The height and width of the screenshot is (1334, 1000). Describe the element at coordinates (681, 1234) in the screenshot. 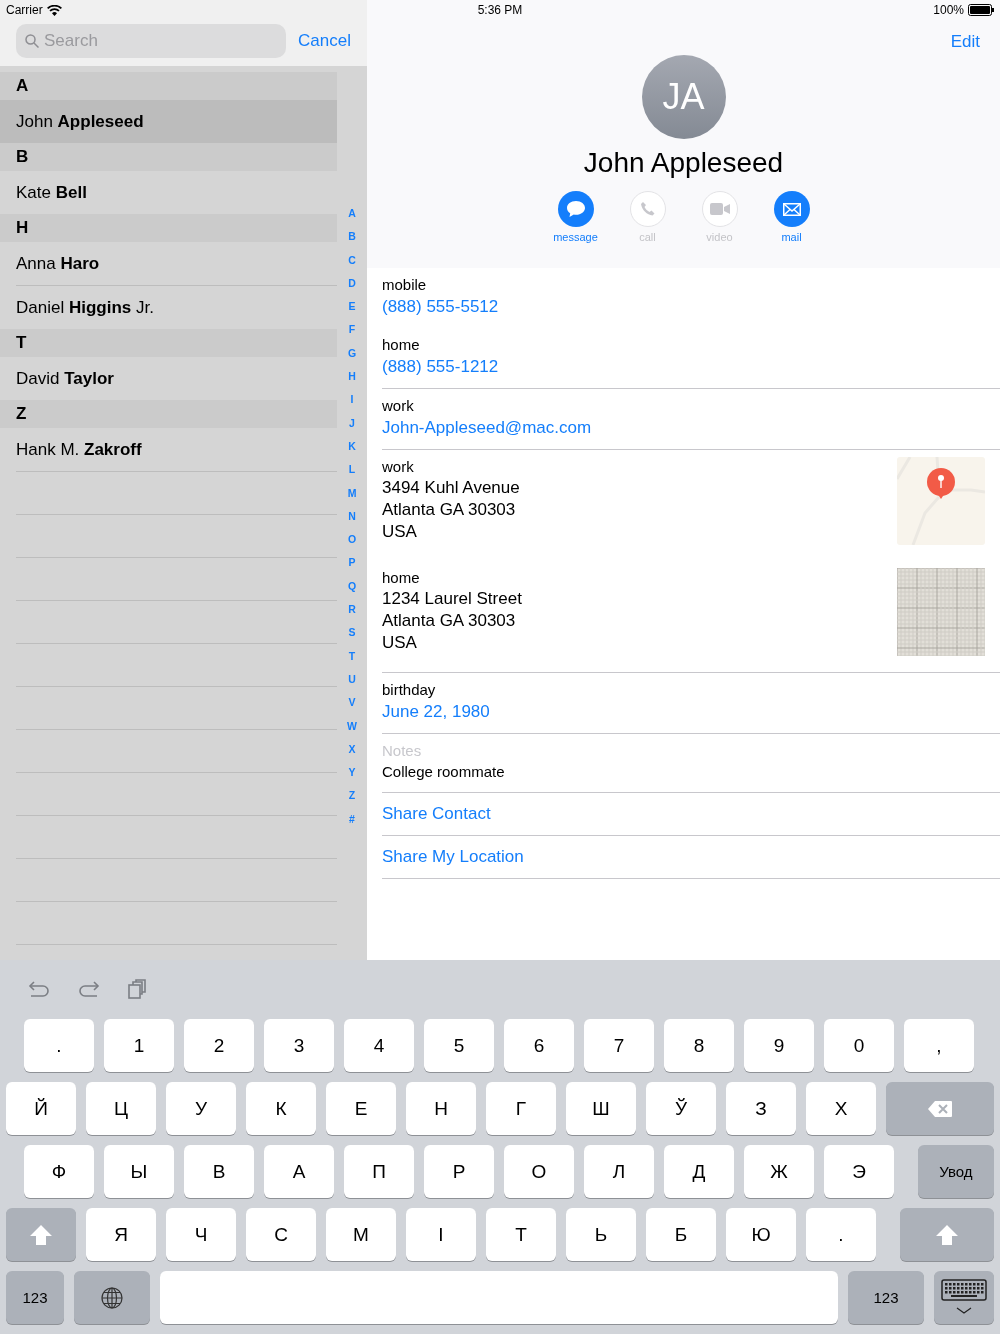

I see `key: Б` at that location.